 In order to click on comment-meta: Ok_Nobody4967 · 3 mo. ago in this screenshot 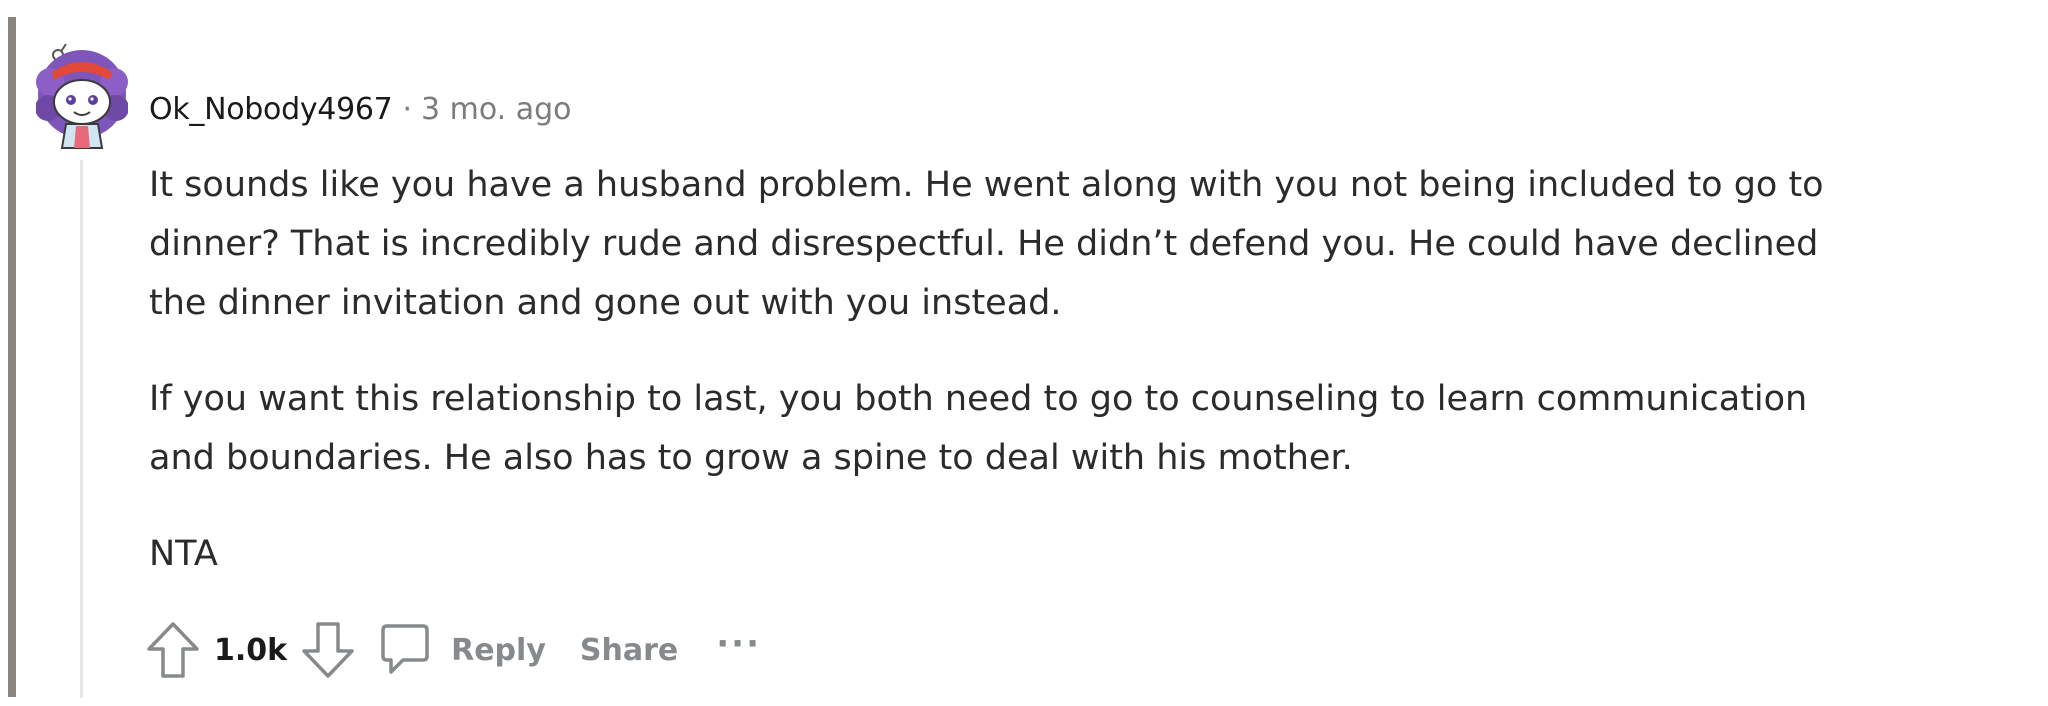, I will do `click(360, 109)`.